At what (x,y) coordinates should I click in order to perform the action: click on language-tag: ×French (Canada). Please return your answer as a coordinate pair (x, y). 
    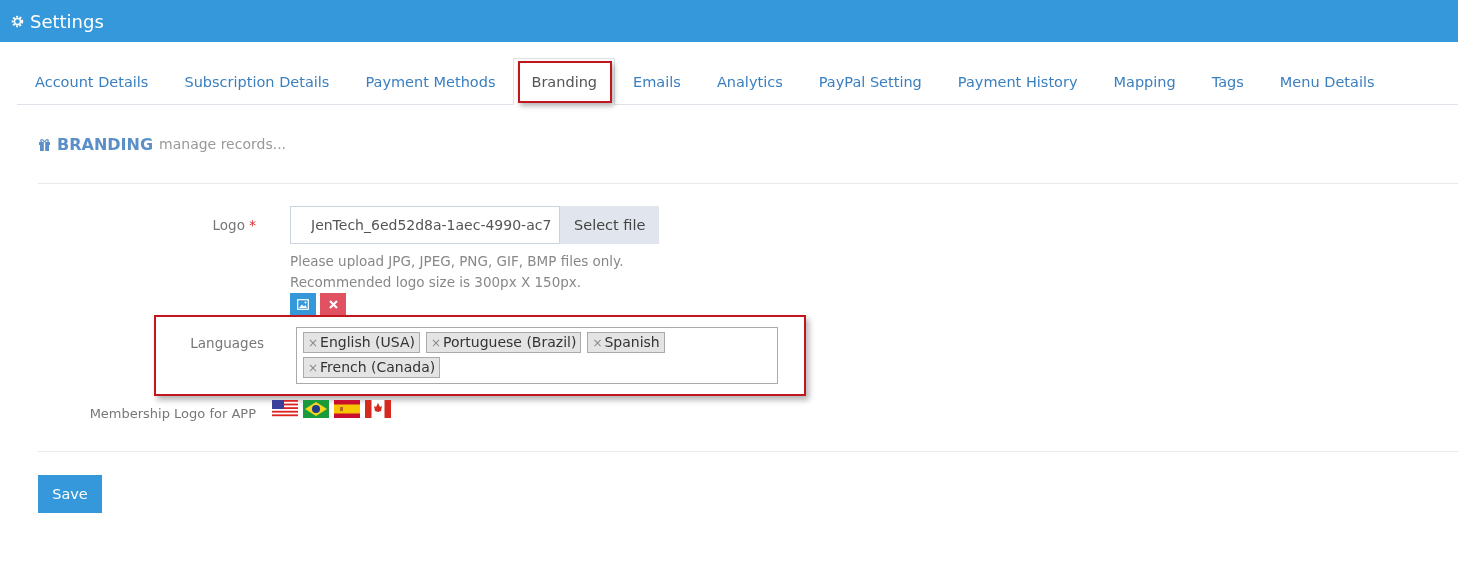
    Looking at the image, I should click on (372, 367).